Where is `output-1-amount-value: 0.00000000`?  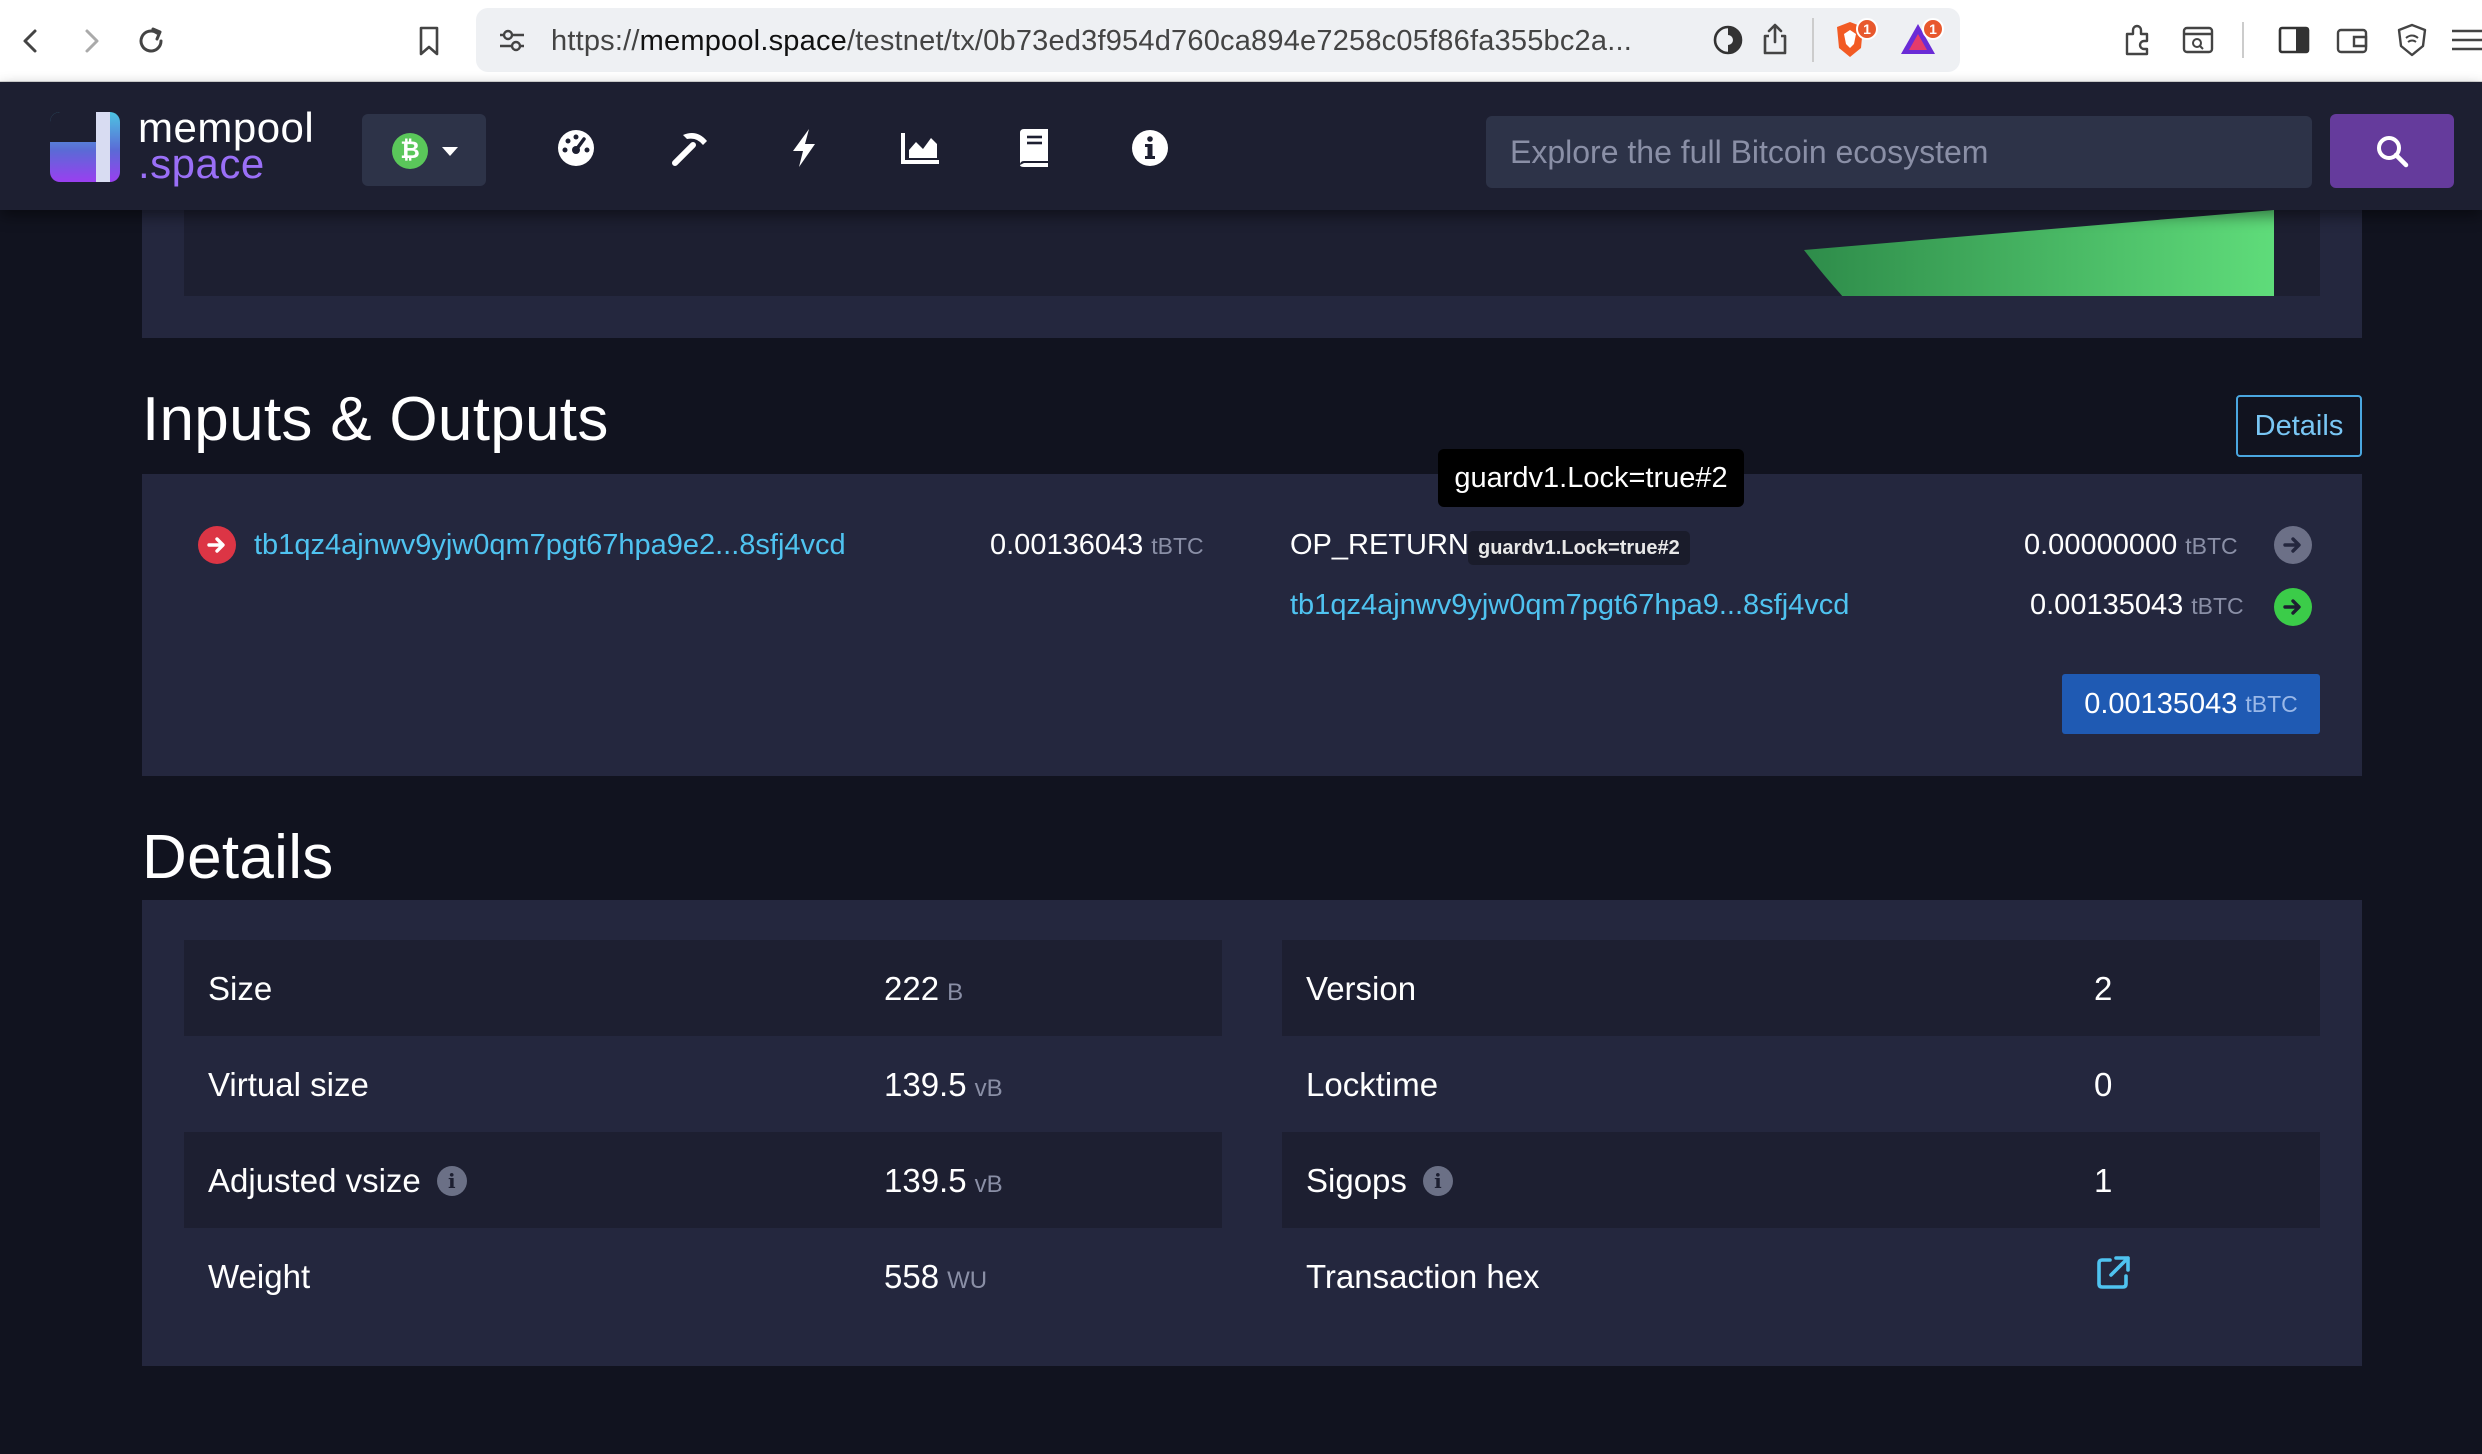 output-1-amount-value: 0.00000000 is located at coordinates (2101, 545).